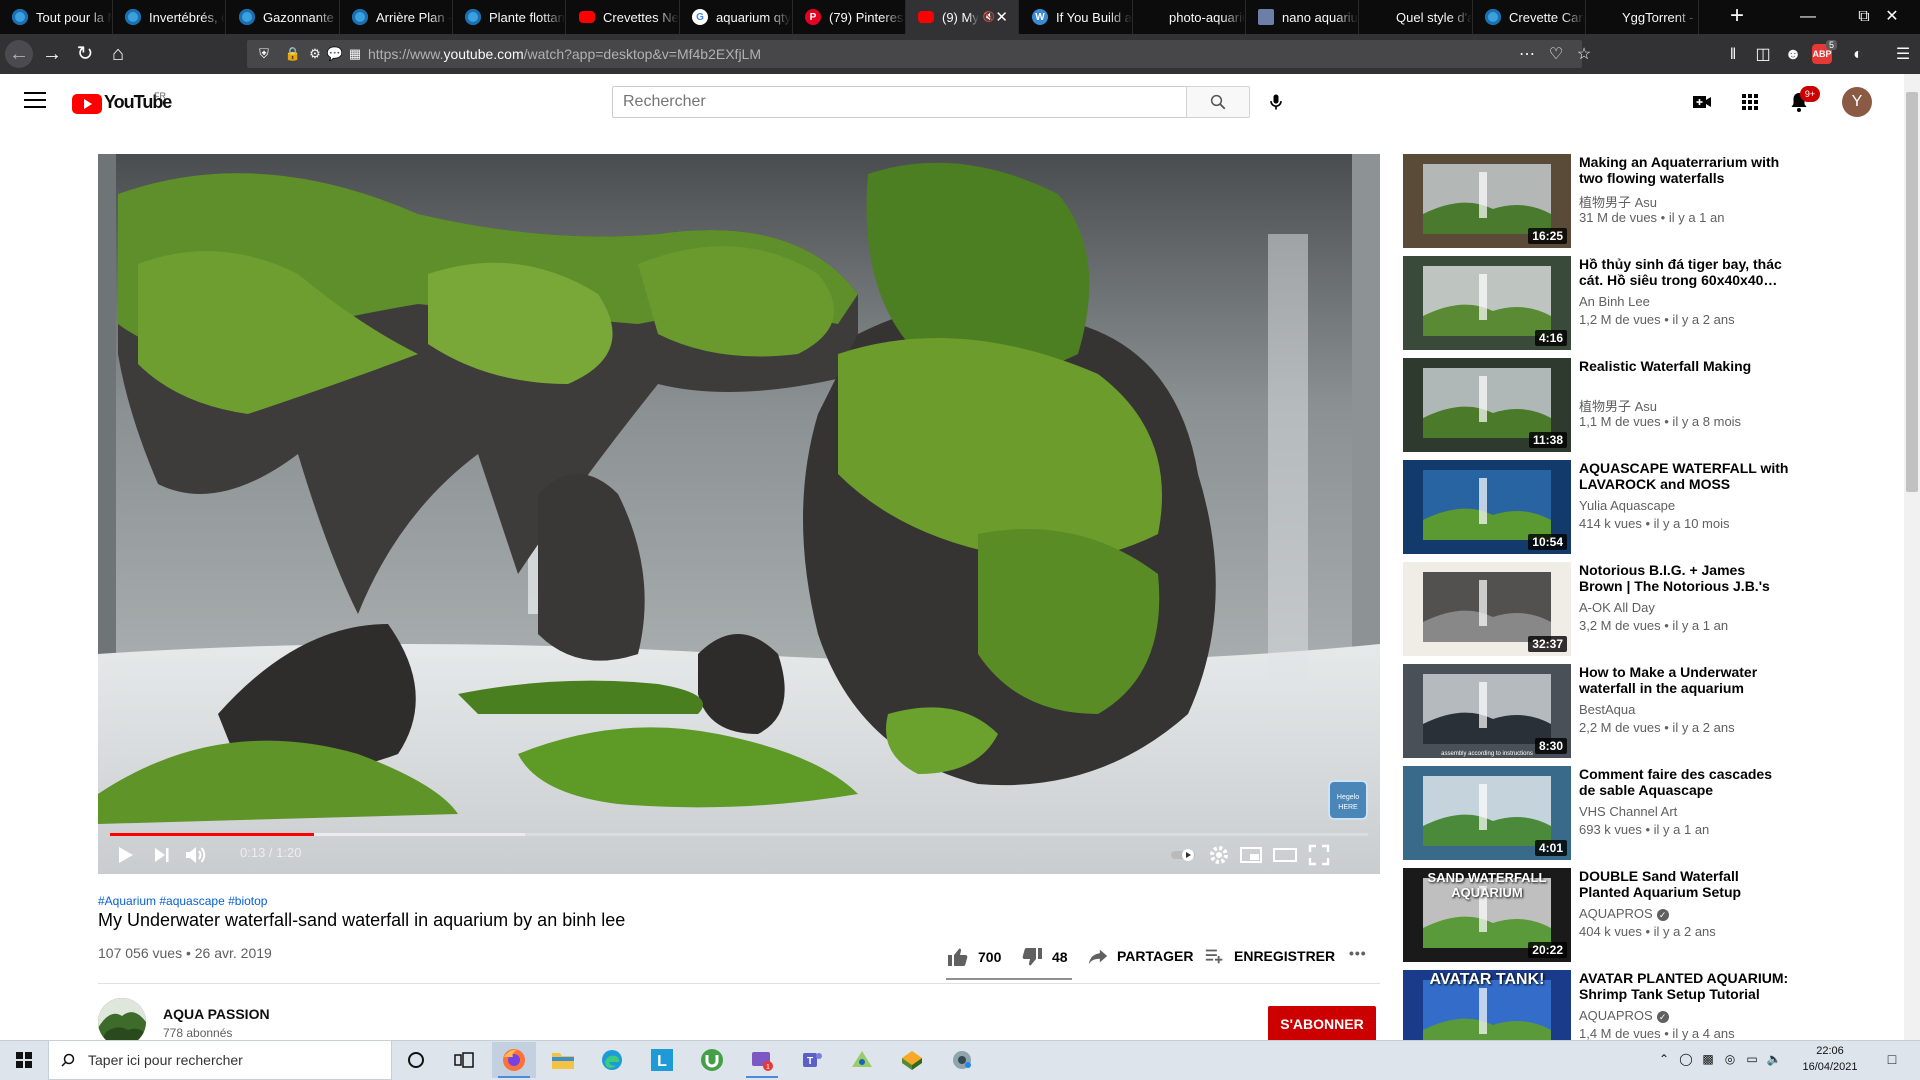 The image size is (1920, 1080). What do you see at coordinates (1627, 505) in the screenshot?
I see `recommendation-channel: Yulia Aquascape` at bounding box center [1627, 505].